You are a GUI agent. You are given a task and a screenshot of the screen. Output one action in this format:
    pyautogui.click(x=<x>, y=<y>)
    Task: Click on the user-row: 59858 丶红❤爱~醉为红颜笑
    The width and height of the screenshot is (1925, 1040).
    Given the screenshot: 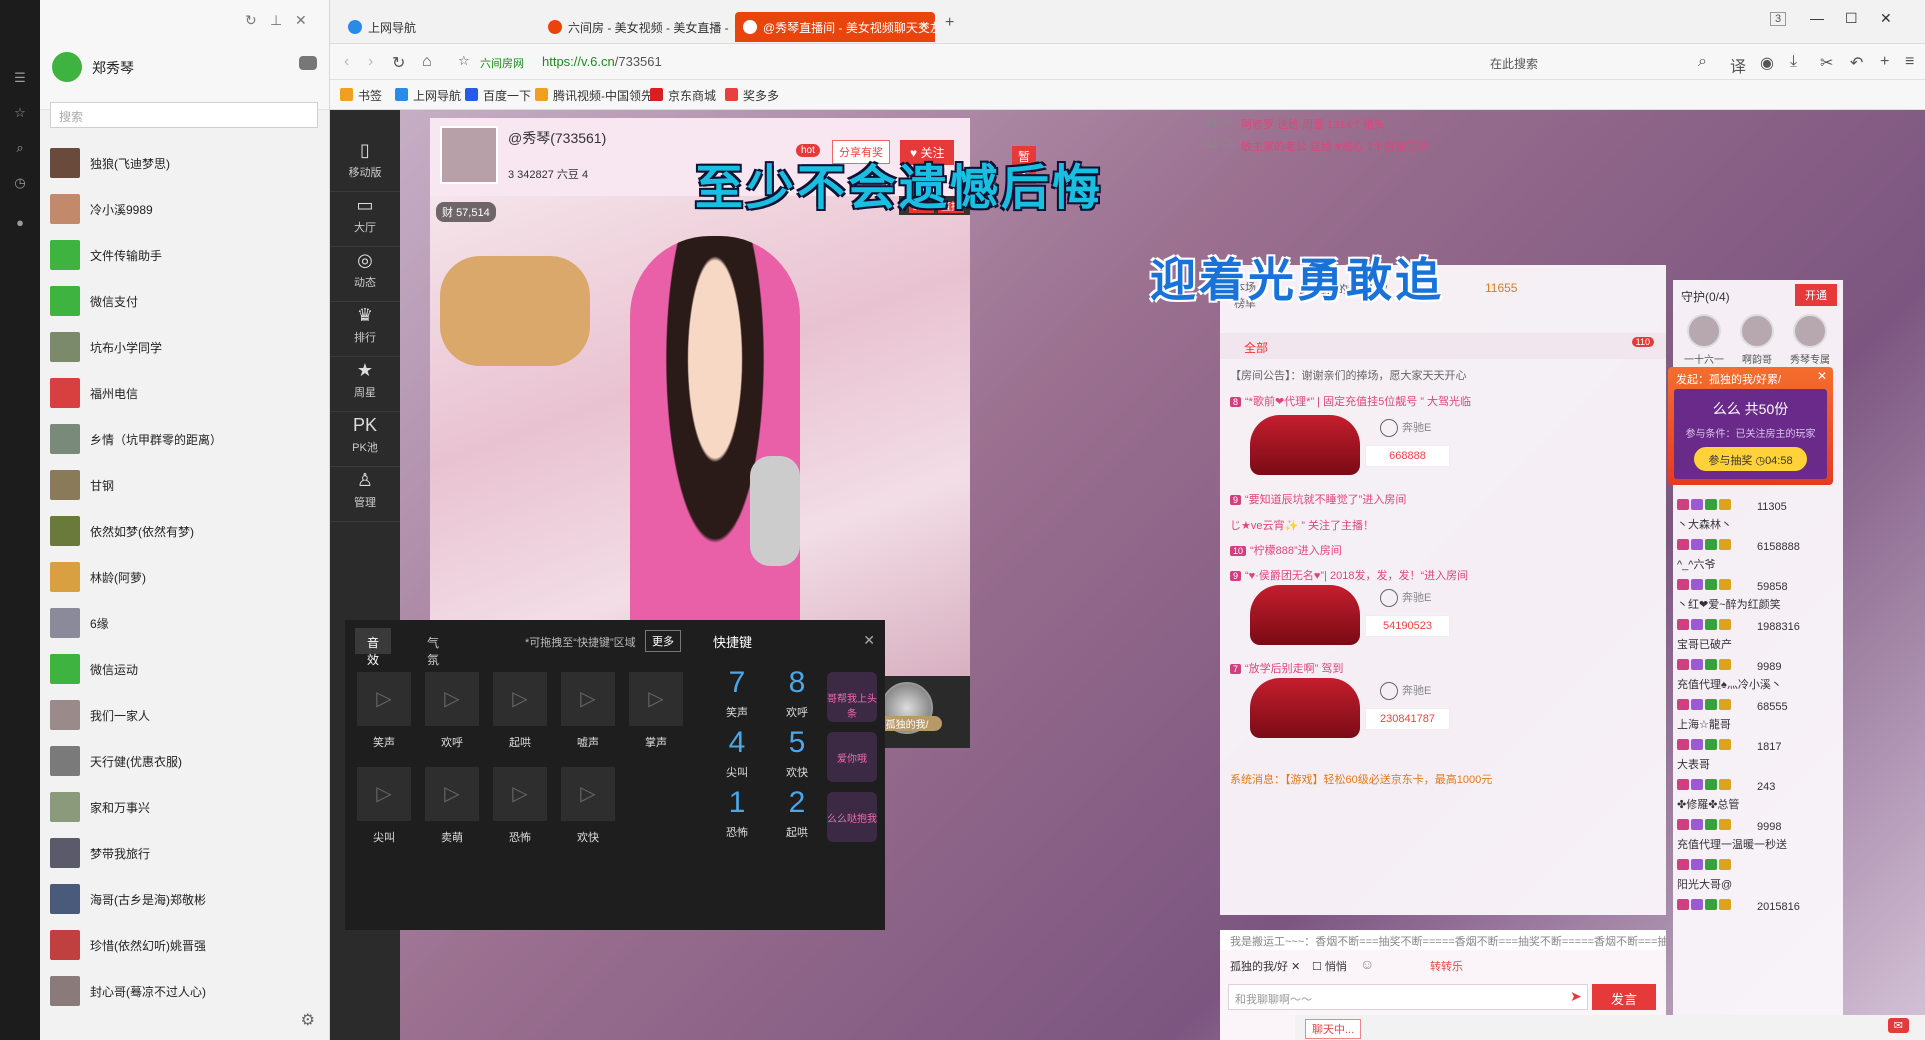 What is the action you would take?
    pyautogui.click(x=1758, y=597)
    